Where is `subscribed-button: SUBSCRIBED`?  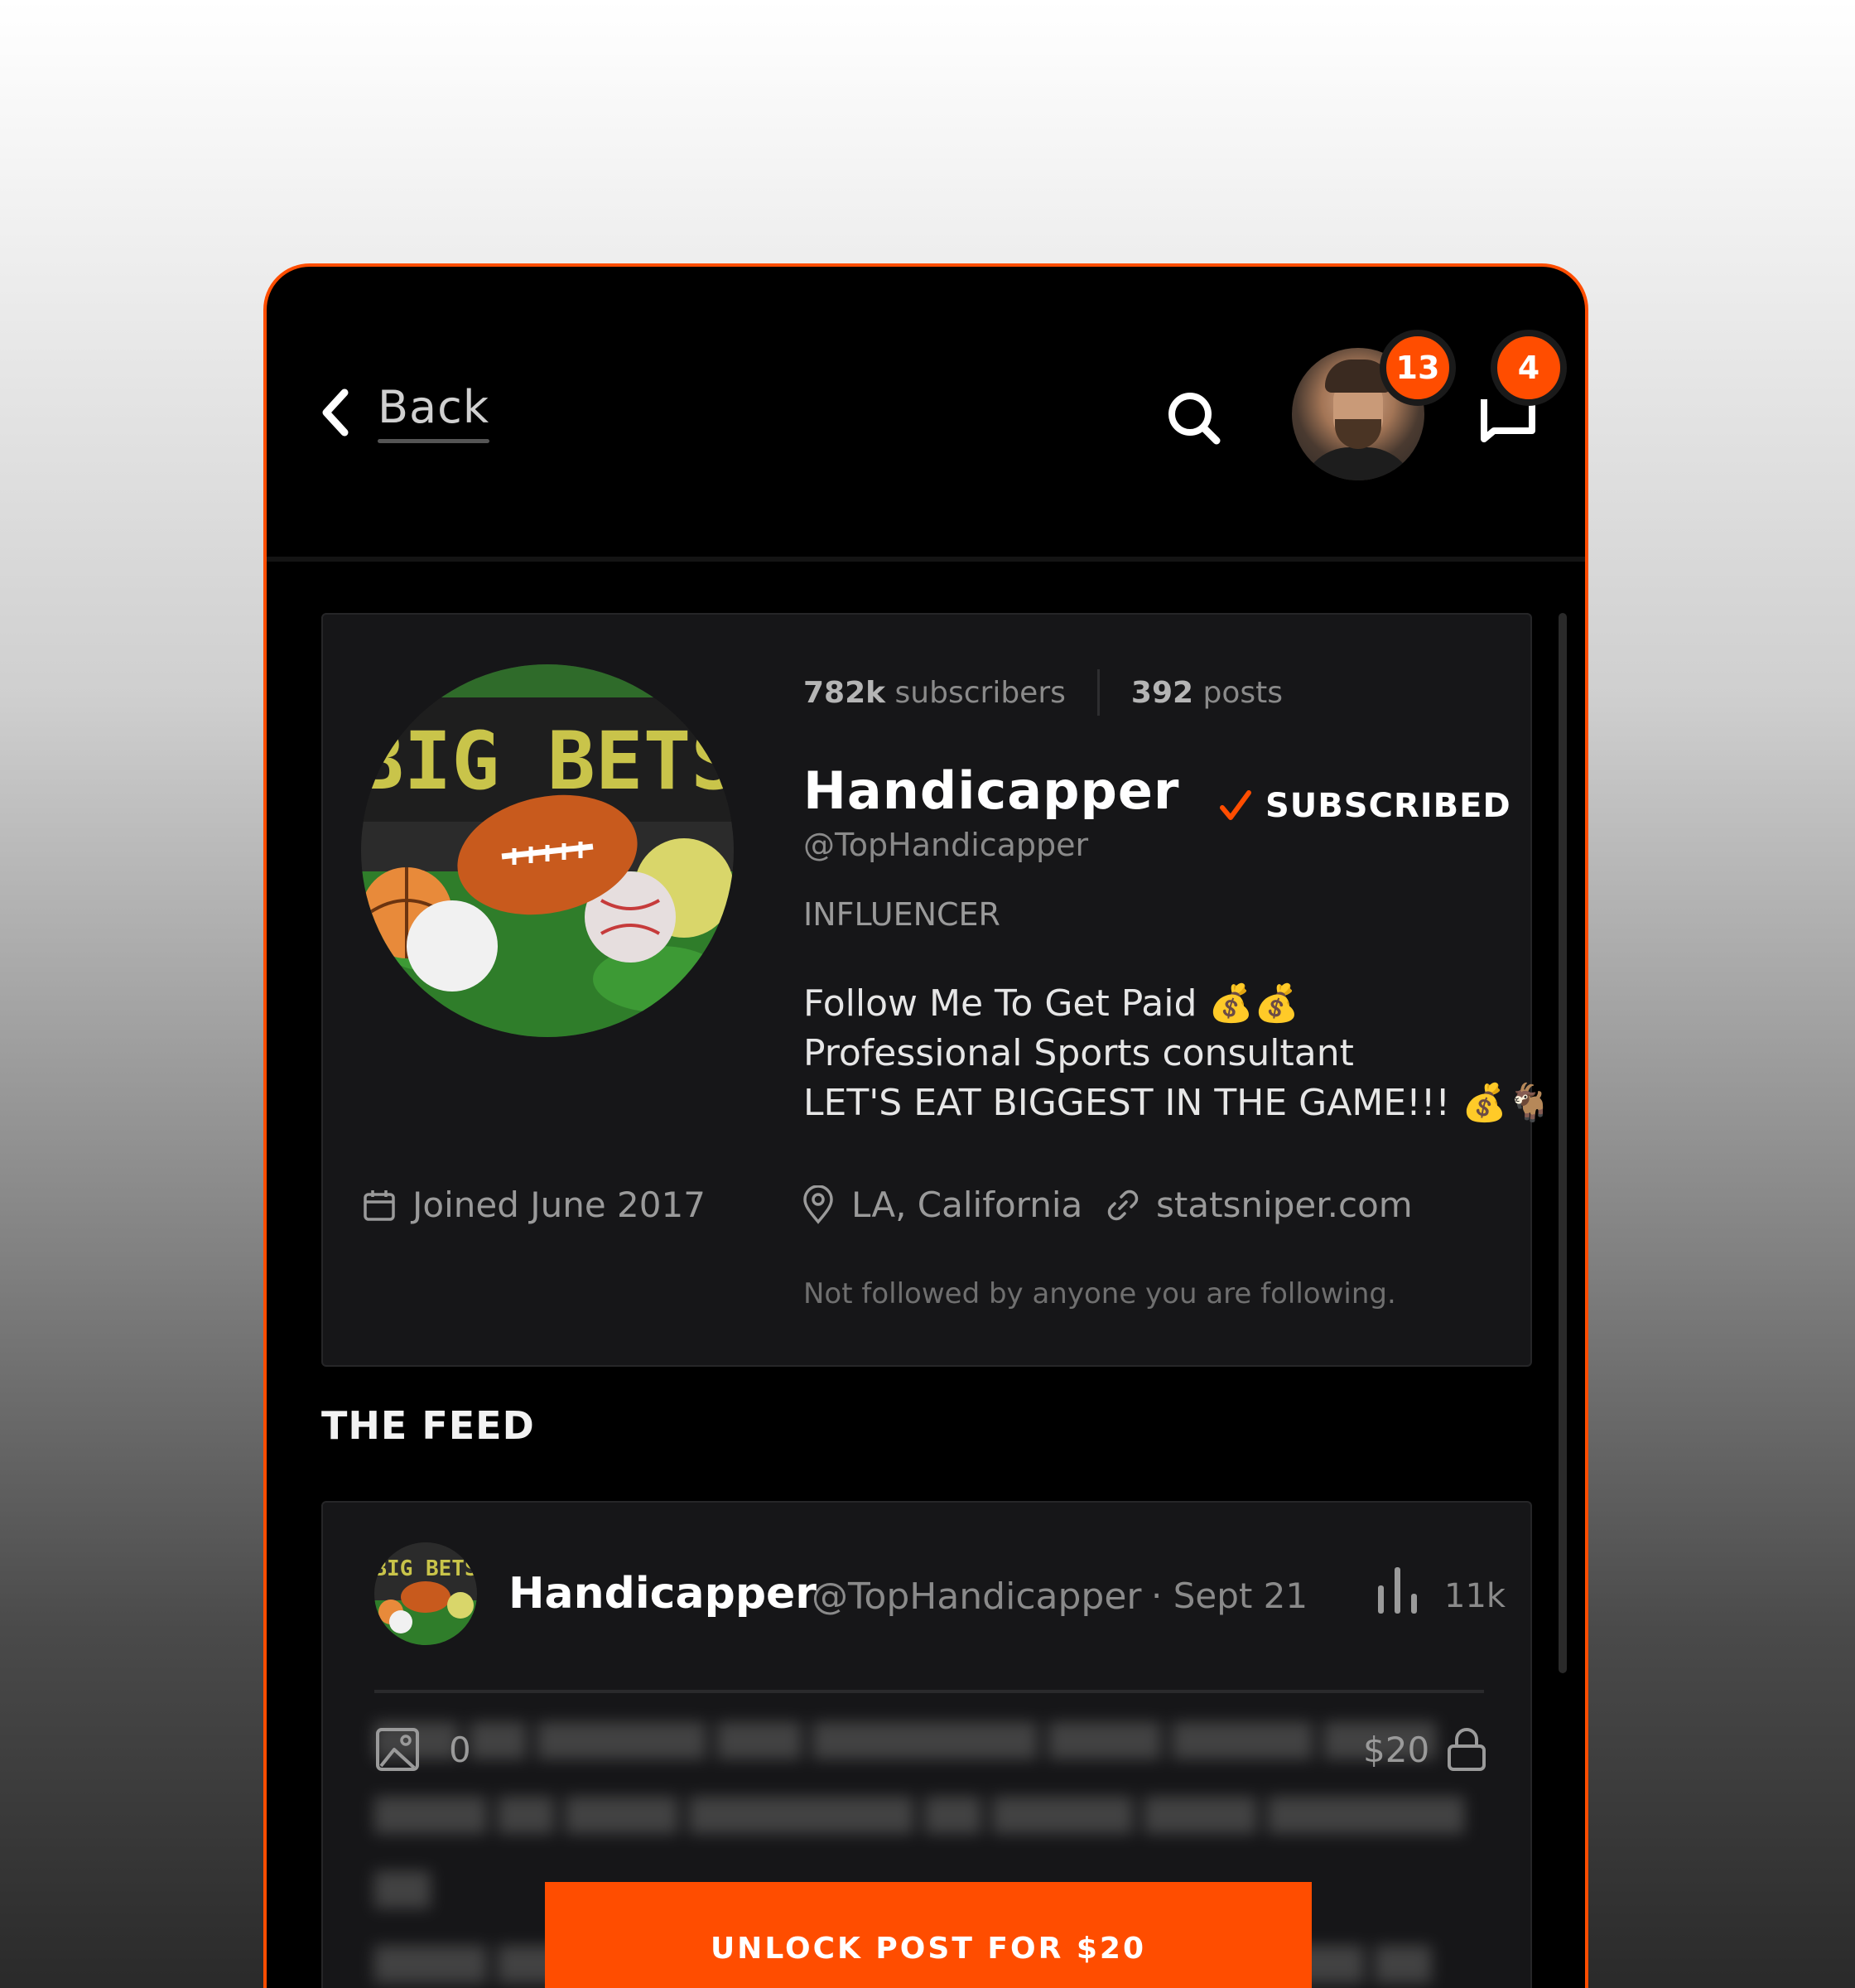 subscribed-button: SUBSCRIBED is located at coordinates (1364, 806).